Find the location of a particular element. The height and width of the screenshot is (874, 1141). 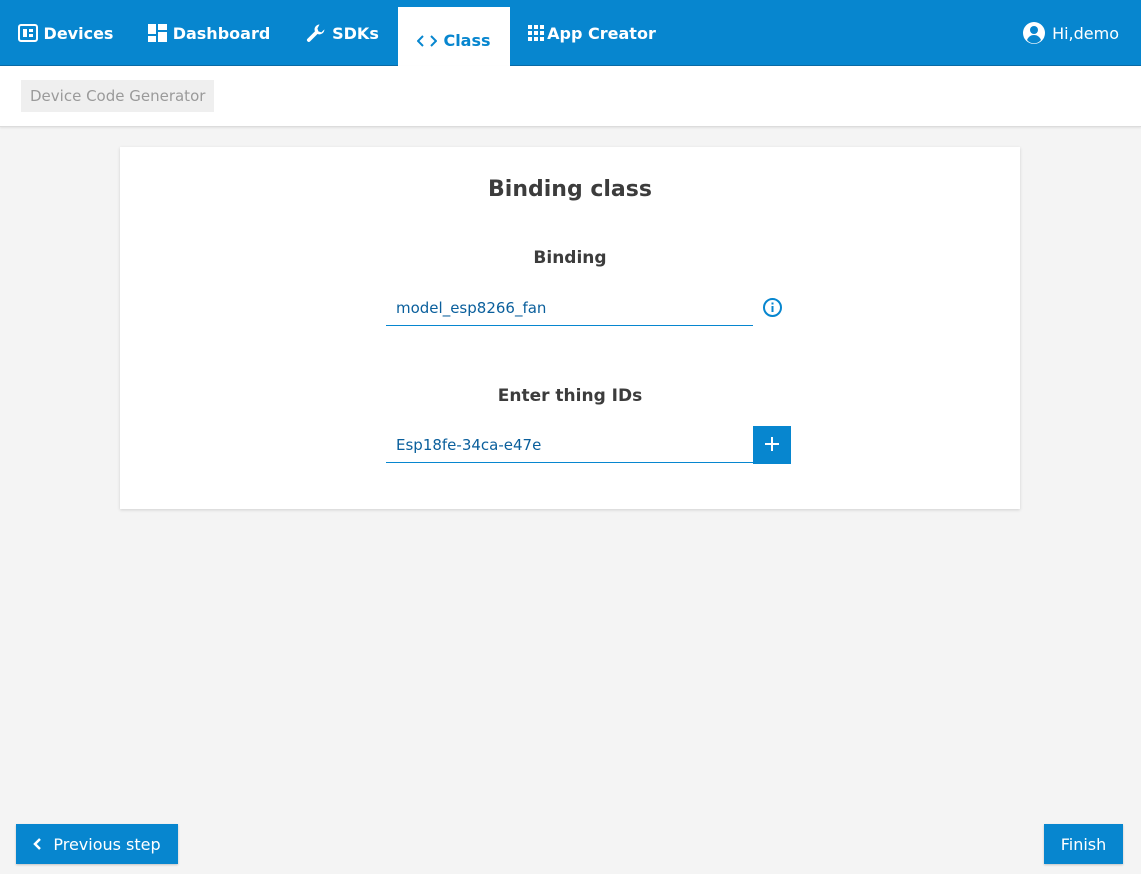

card-title: Binding class is located at coordinates (570, 189).